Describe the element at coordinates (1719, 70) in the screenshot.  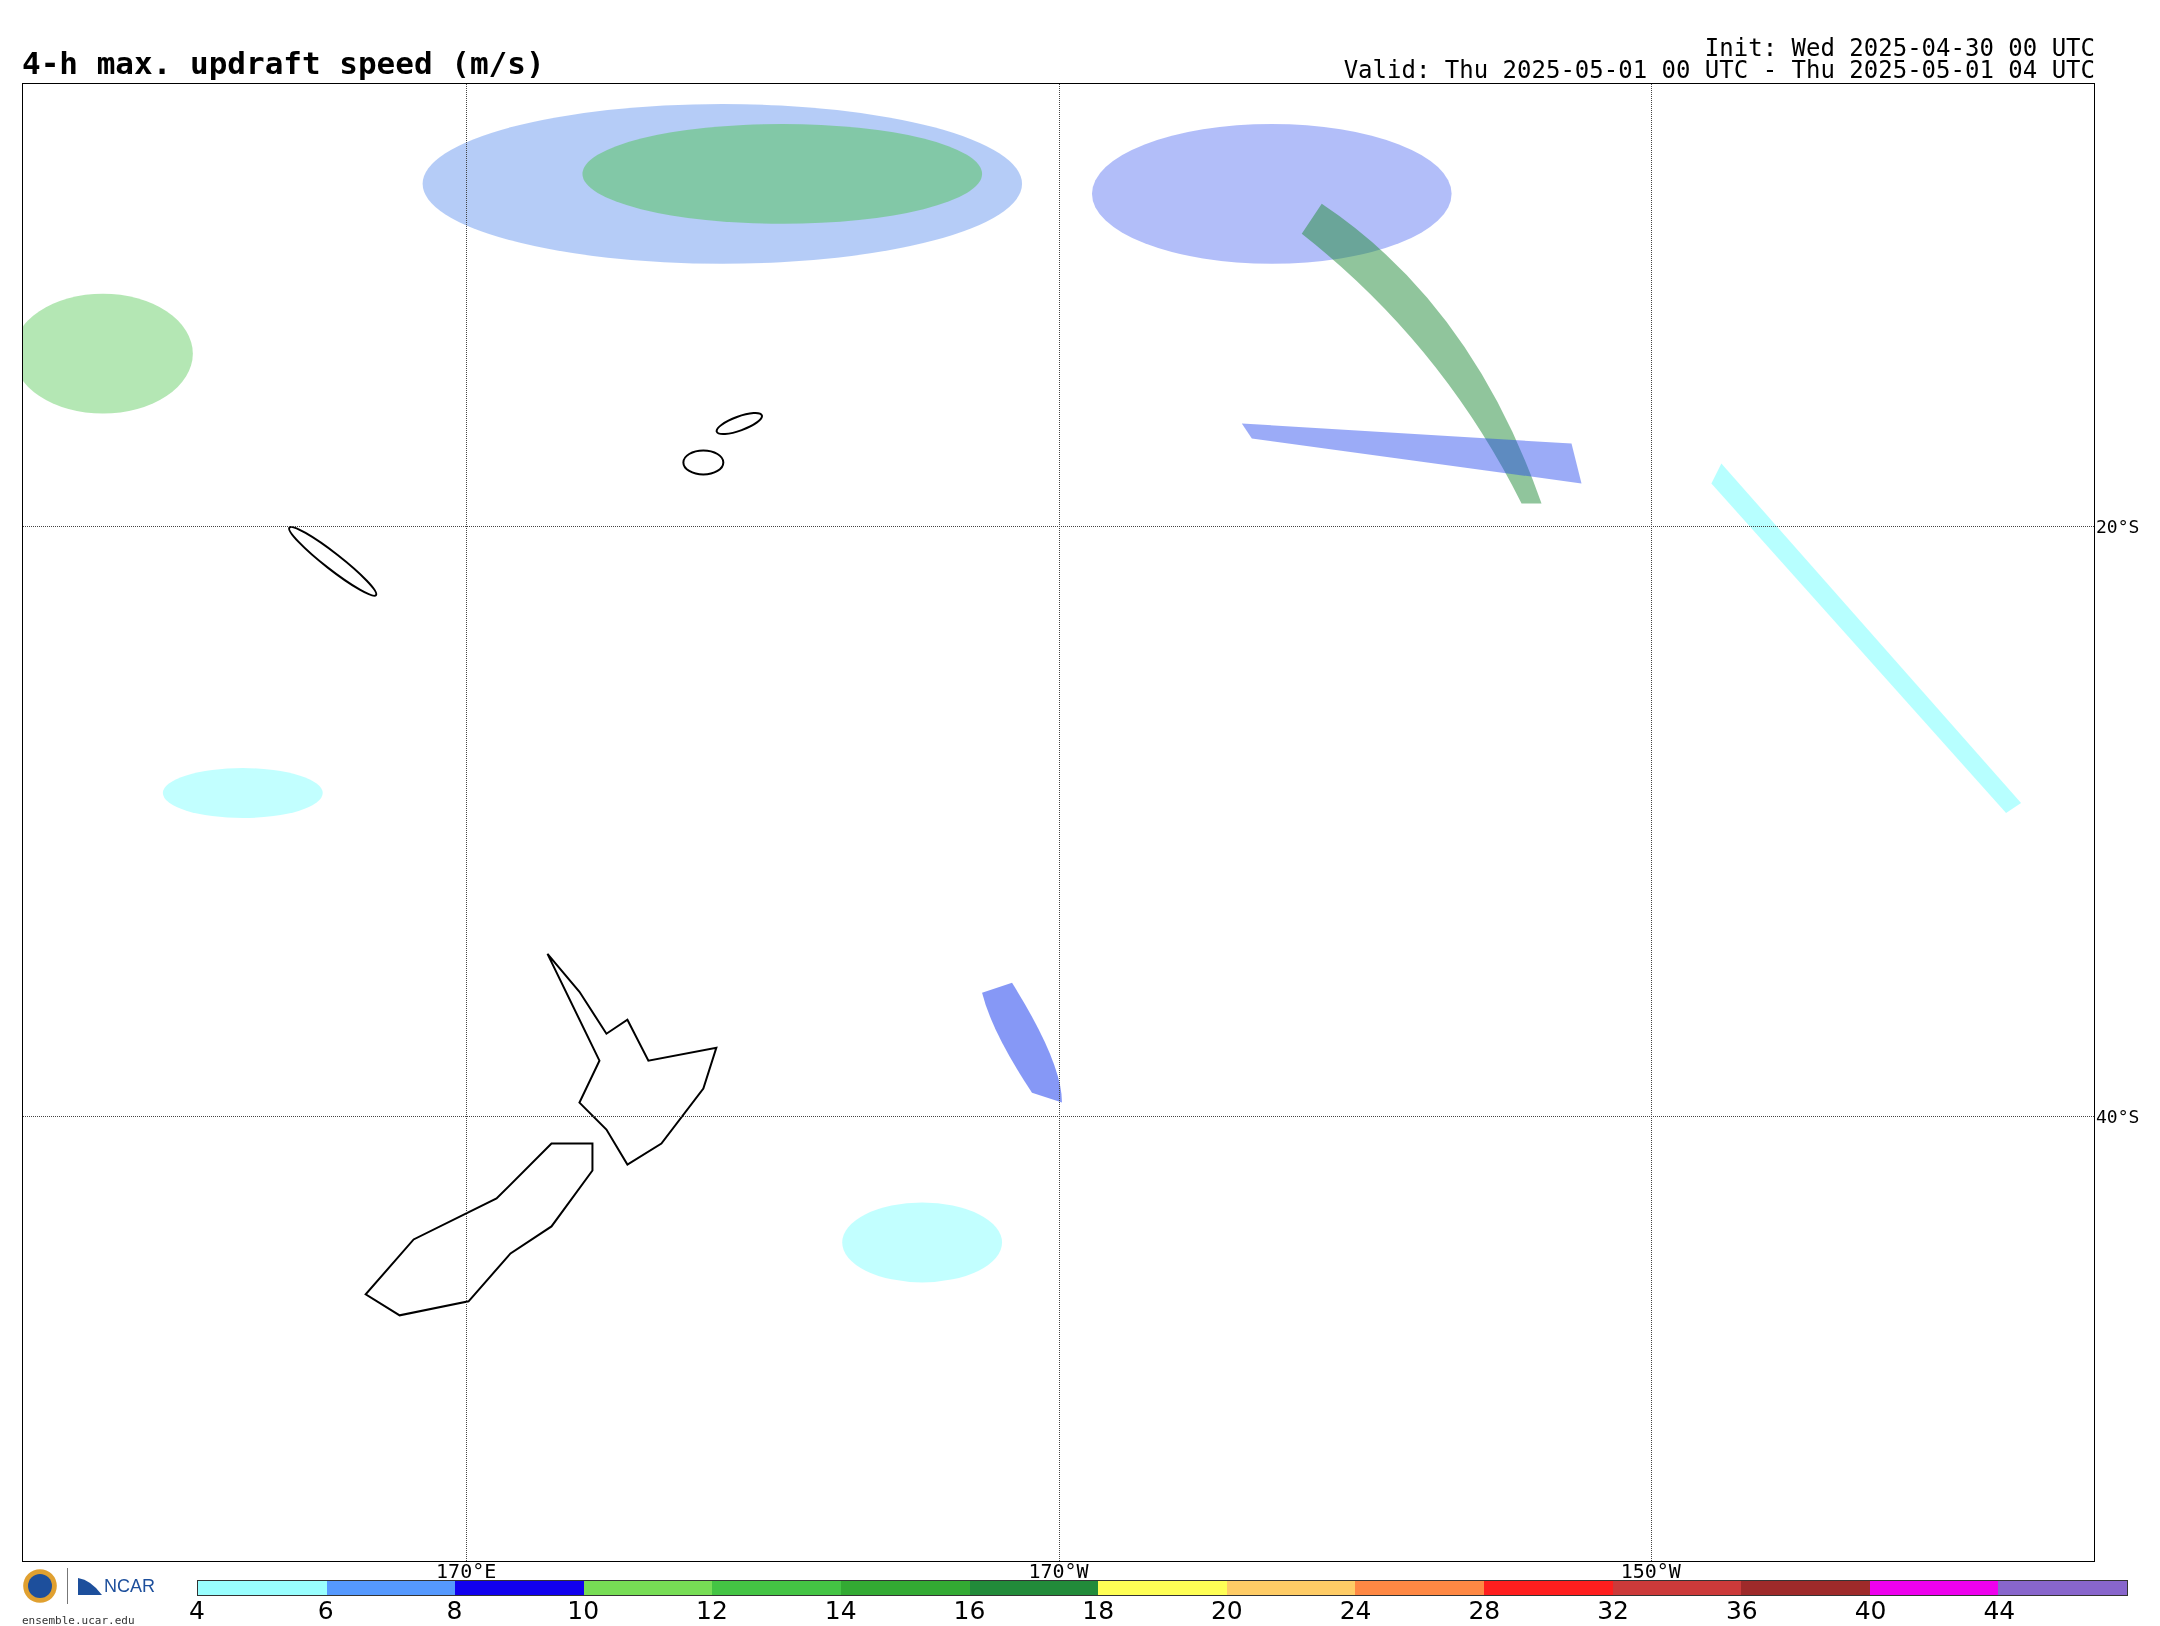
I see `valid-time: Valid: Thu 2025-05-01 00 UTC - Thu 2025-05-01 04 UTC` at that location.